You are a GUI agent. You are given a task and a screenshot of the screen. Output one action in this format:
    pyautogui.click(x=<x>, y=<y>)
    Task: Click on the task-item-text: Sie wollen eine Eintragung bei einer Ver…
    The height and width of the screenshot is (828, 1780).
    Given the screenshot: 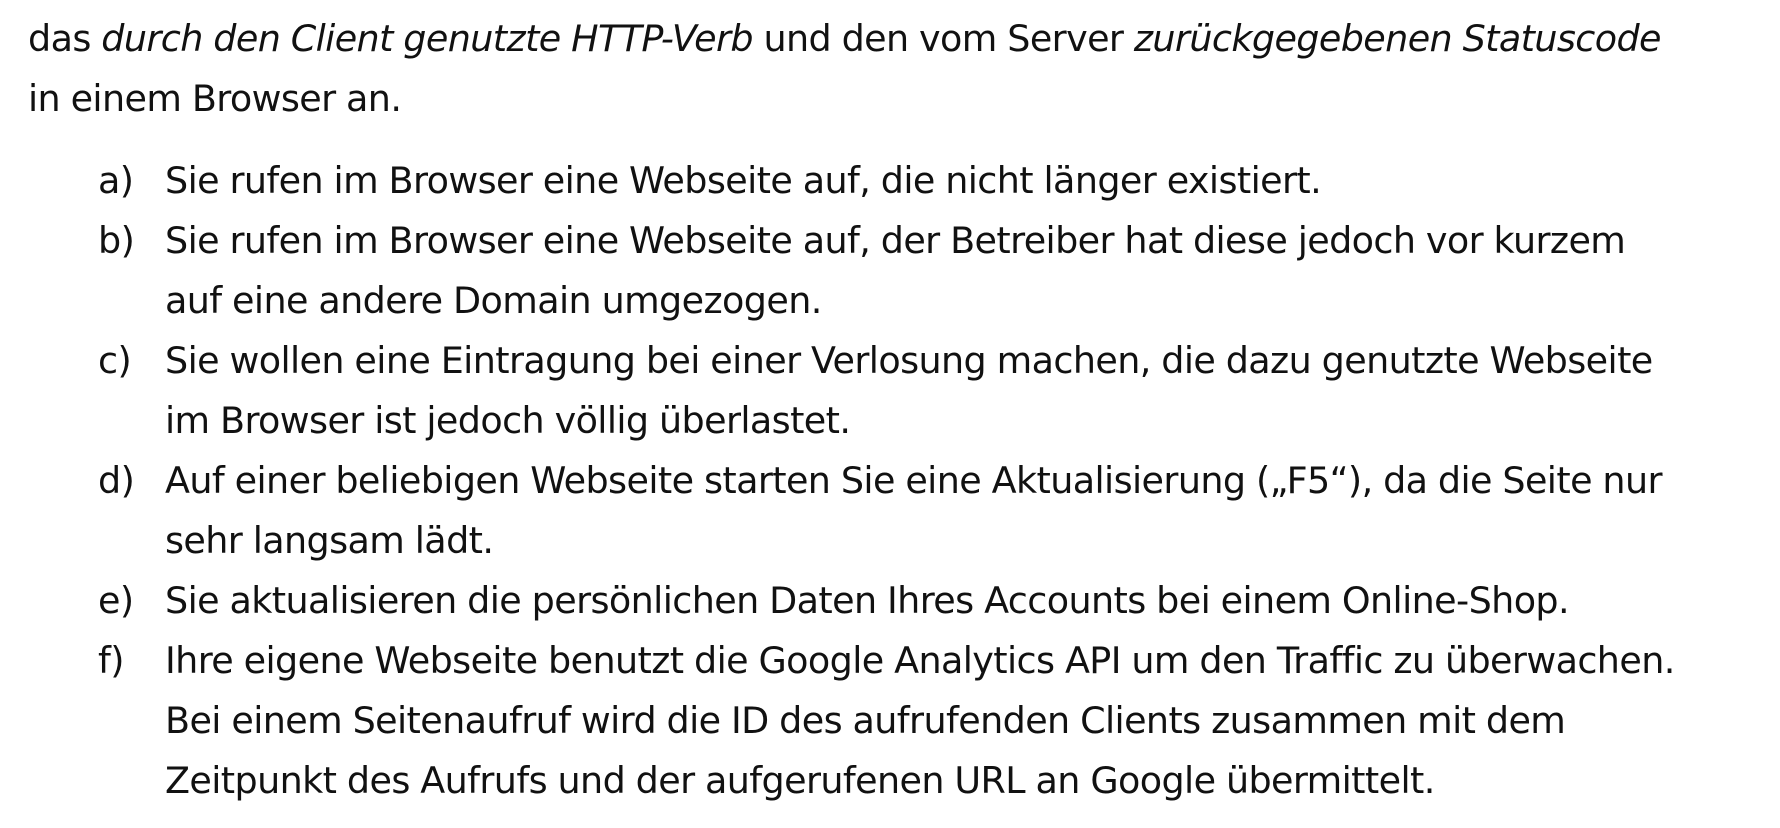 What is the action you would take?
    pyautogui.click(x=972, y=391)
    